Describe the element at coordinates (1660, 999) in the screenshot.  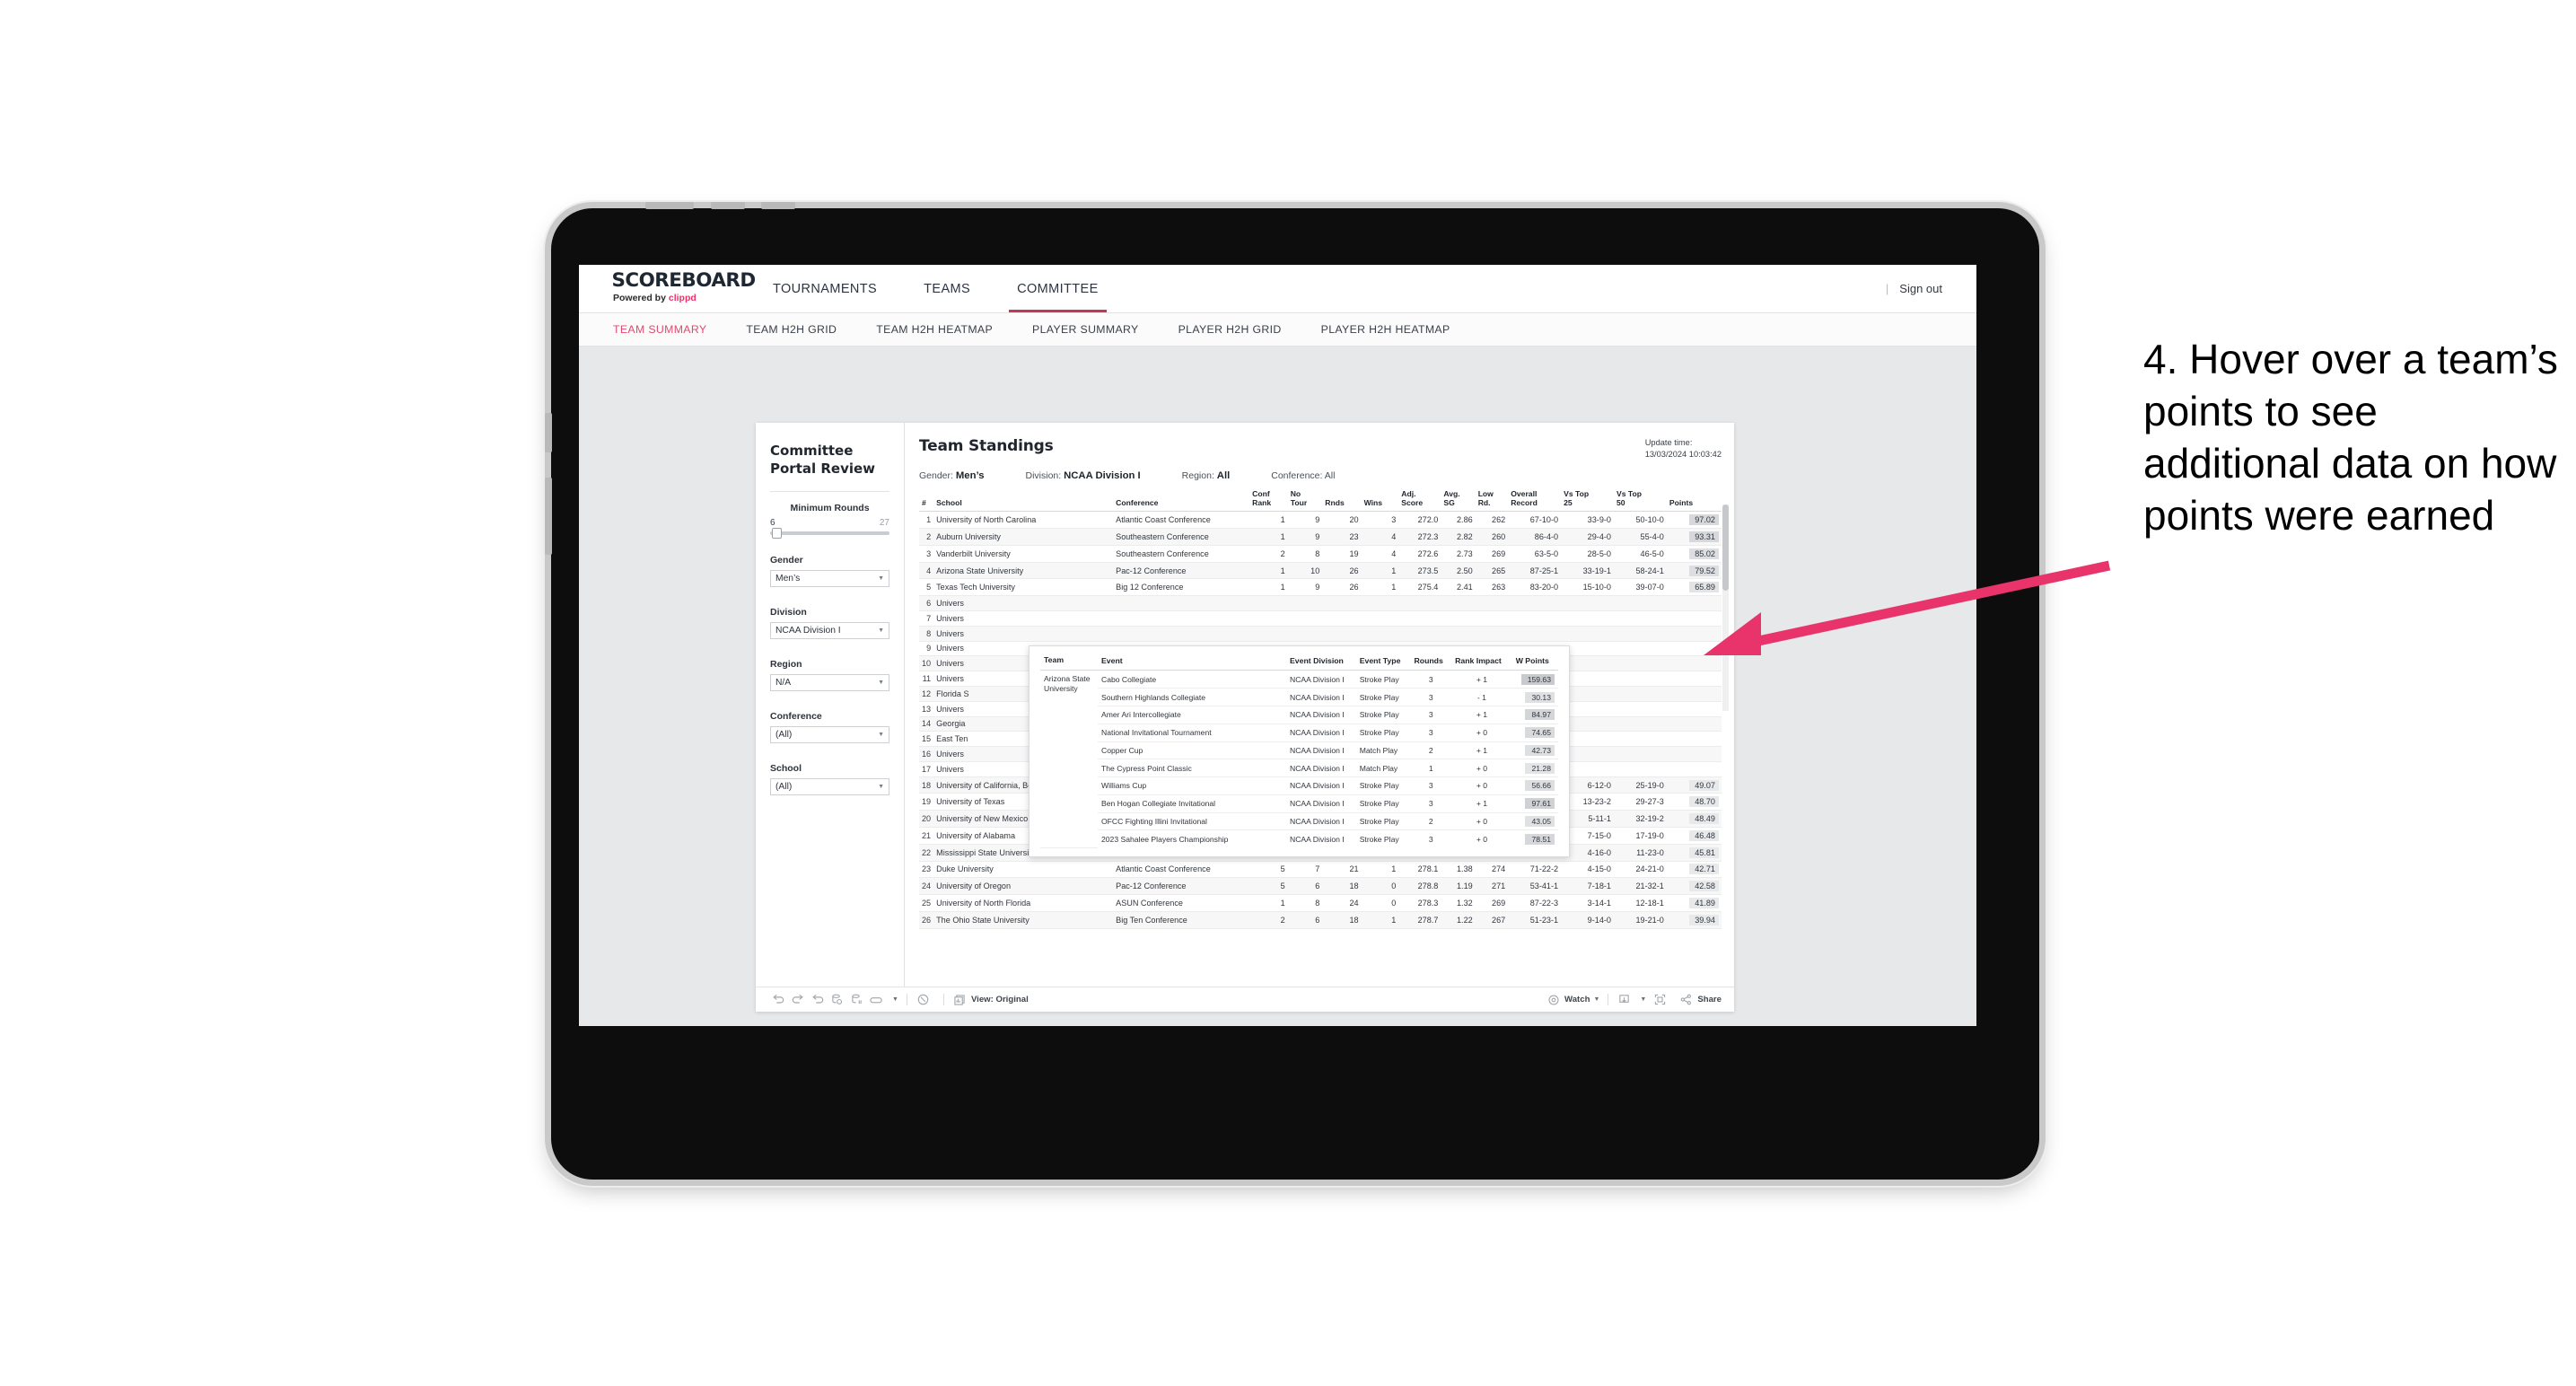
I see `fullscreen-icon` at that location.